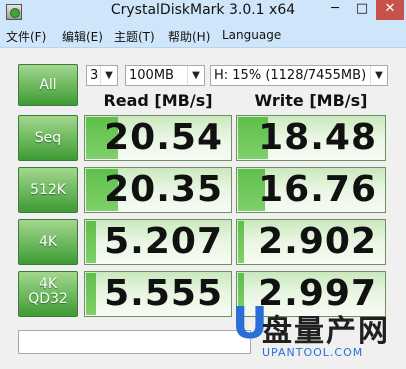  What do you see at coordinates (48, 242) in the screenshot?
I see `4k-button: 4K` at bounding box center [48, 242].